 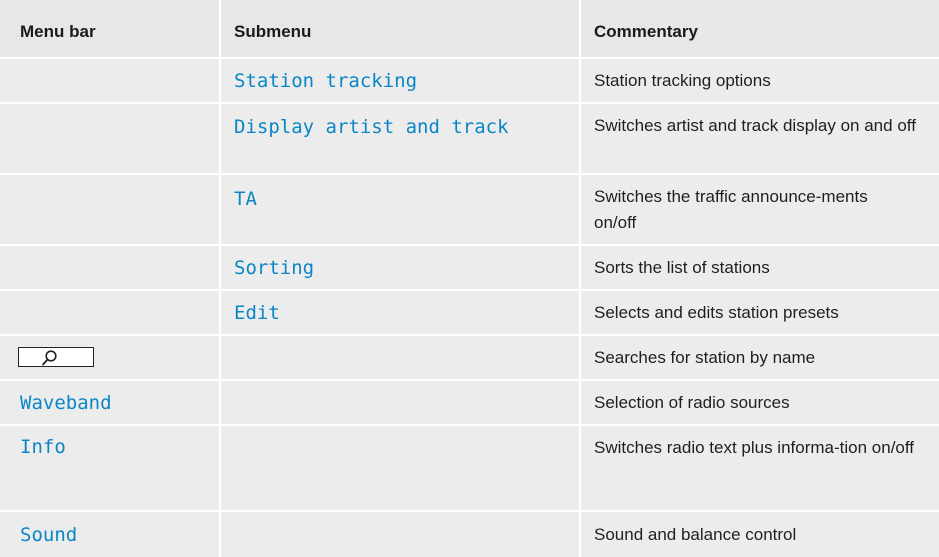 I want to click on header-cell-commentary: Commentary, so click(x=760, y=28).